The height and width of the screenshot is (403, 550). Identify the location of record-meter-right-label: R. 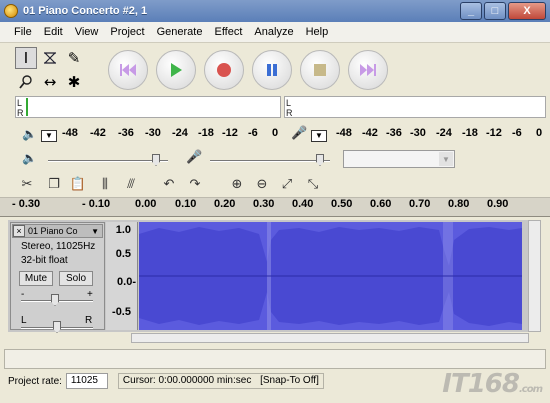
(289, 113).